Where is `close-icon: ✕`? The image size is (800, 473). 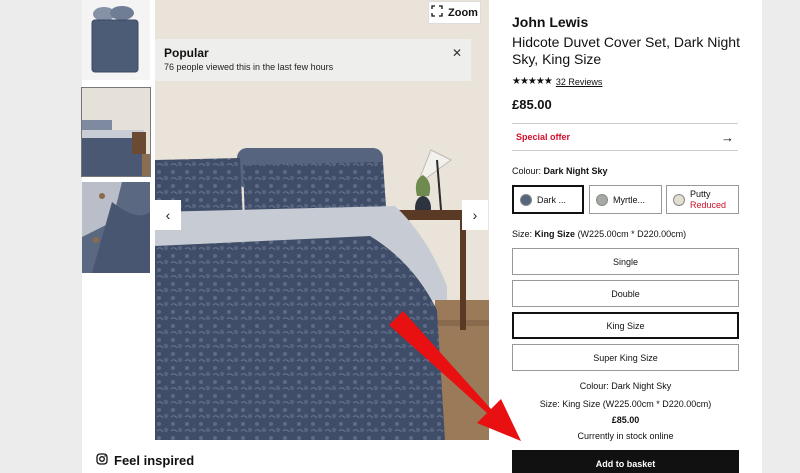 close-icon: ✕ is located at coordinates (457, 53).